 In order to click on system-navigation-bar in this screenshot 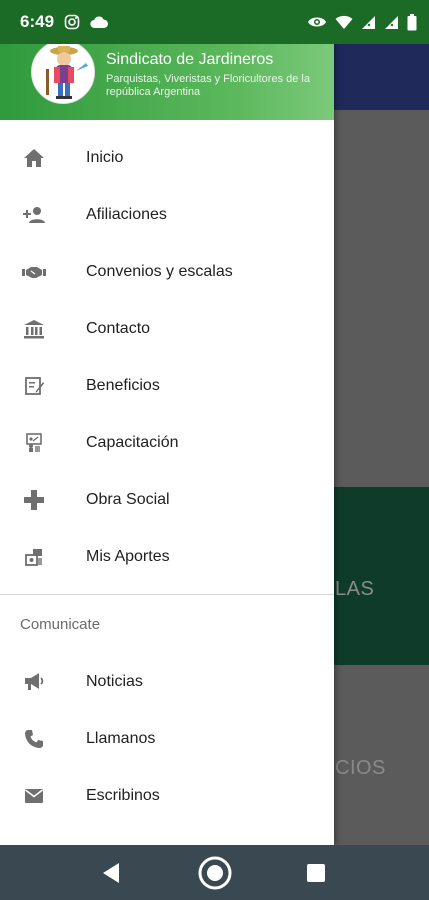, I will do `click(214, 872)`.